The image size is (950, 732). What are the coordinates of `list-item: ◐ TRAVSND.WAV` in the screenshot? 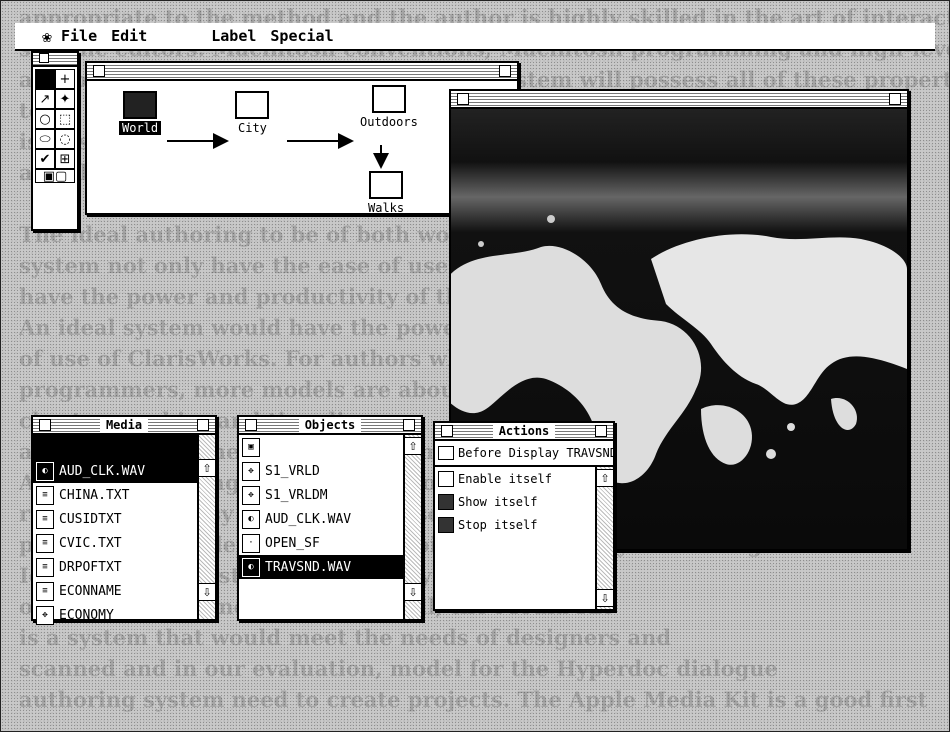 It's located at (321, 567).